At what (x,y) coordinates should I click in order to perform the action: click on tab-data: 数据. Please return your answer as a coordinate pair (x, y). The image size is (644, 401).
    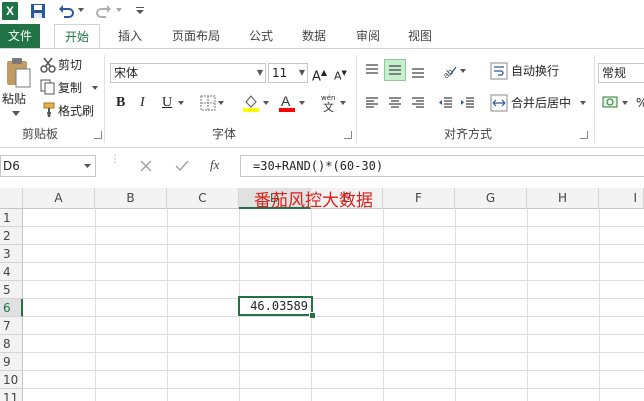
    Looking at the image, I should click on (314, 36).